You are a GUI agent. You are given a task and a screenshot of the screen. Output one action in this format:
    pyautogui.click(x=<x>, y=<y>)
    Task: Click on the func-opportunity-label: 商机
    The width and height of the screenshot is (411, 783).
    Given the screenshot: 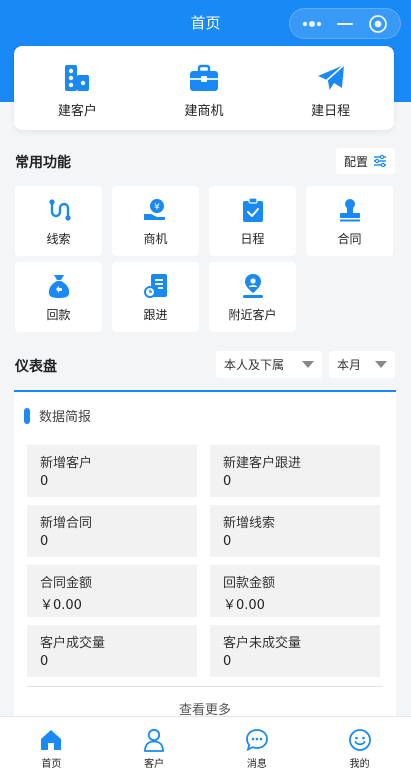 What is the action you would take?
    pyautogui.click(x=155, y=238)
    